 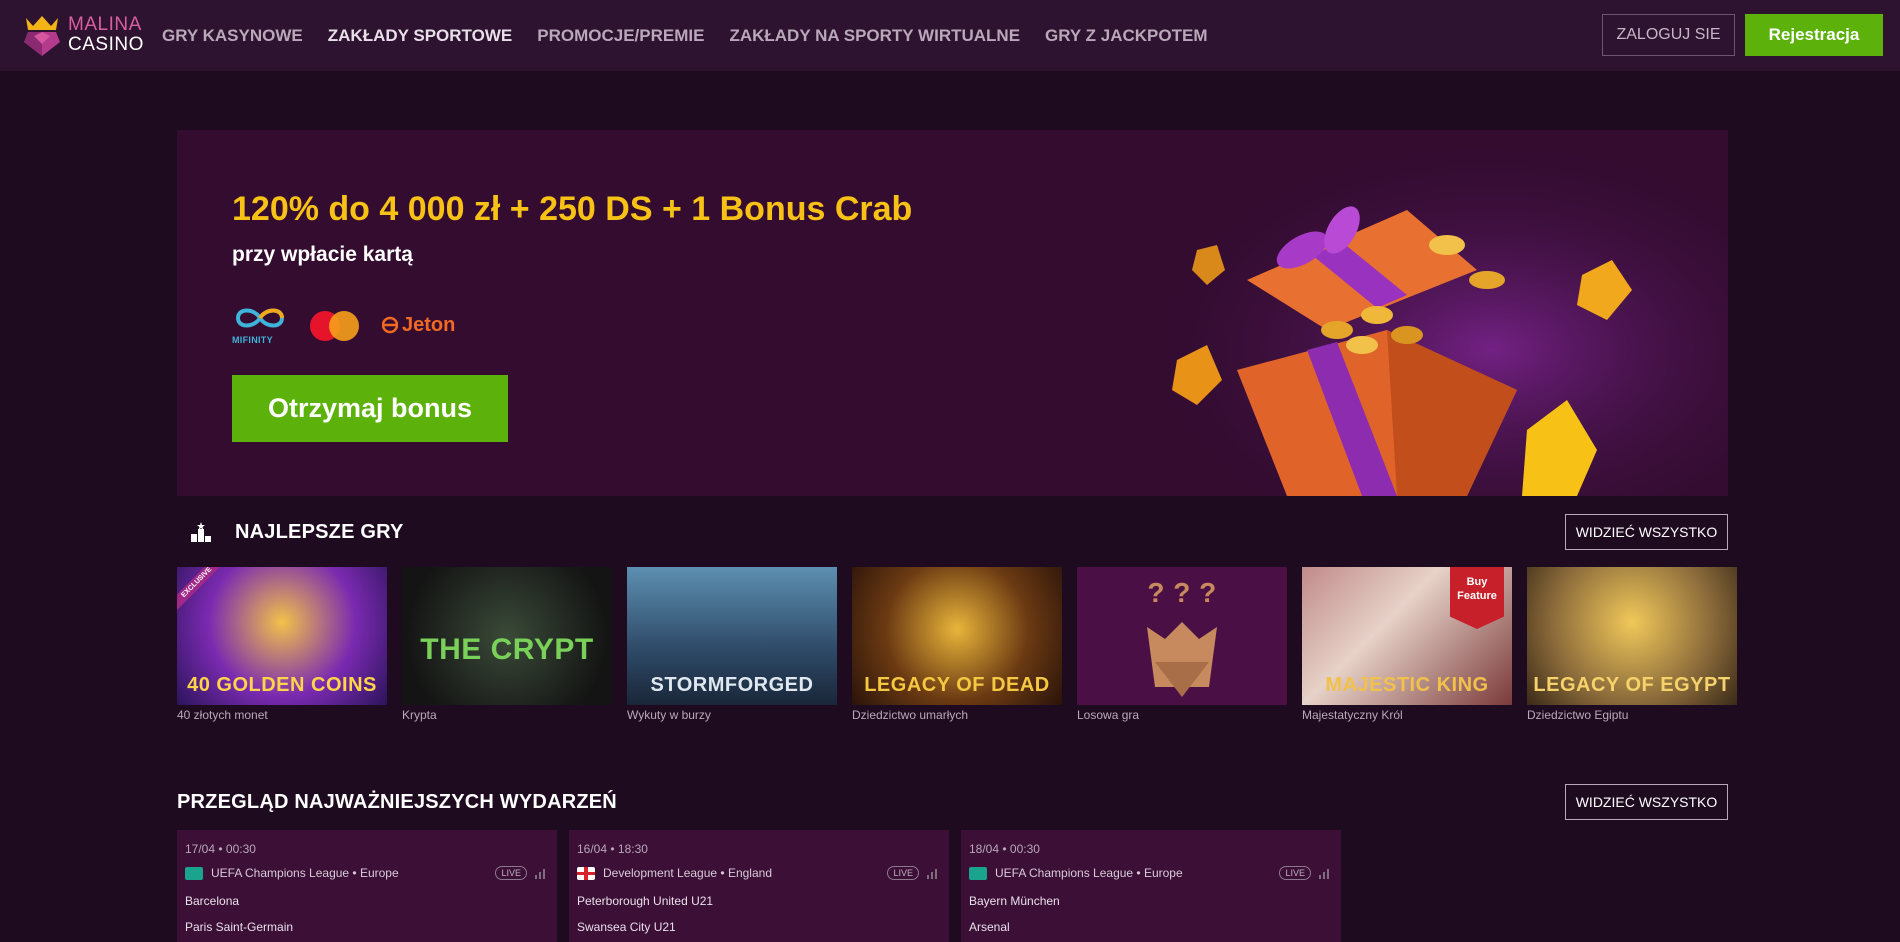 What do you see at coordinates (212, 901) in the screenshot?
I see `home-team: Barcelona` at bounding box center [212, 901].